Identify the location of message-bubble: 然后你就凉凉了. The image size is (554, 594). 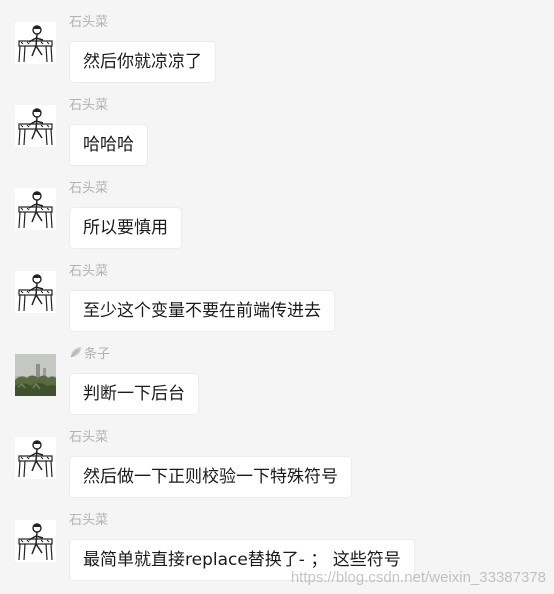
(142, 62).